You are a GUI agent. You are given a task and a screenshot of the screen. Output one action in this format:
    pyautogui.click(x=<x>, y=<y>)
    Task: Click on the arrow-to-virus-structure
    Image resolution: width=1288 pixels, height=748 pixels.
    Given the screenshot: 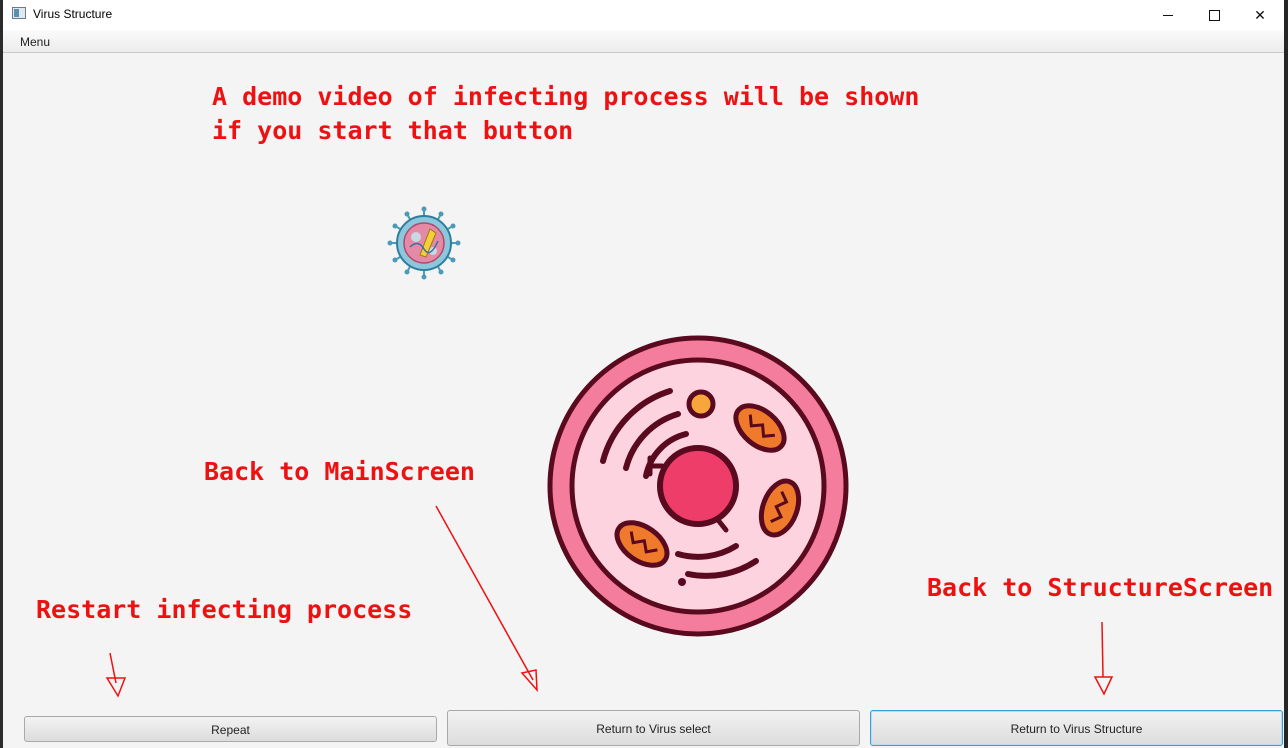 What is the action you would take?
    pyautogui.click(x=1103, y=658)
    